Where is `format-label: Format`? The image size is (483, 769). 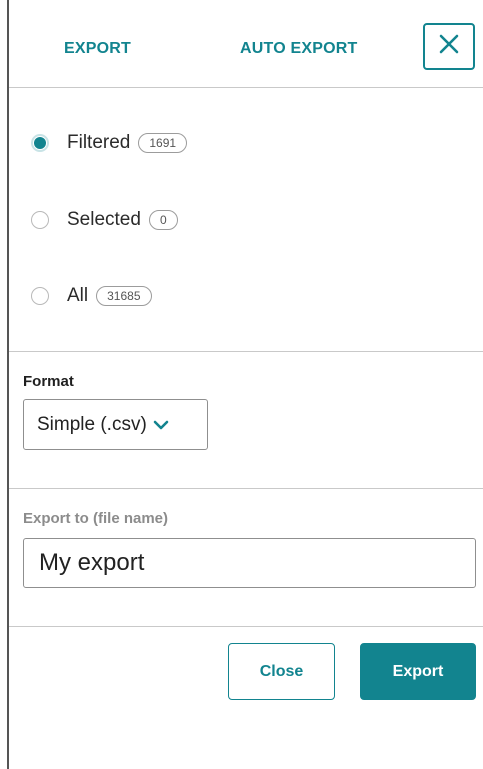
format-label: Format is located at coordinates (48, 381).